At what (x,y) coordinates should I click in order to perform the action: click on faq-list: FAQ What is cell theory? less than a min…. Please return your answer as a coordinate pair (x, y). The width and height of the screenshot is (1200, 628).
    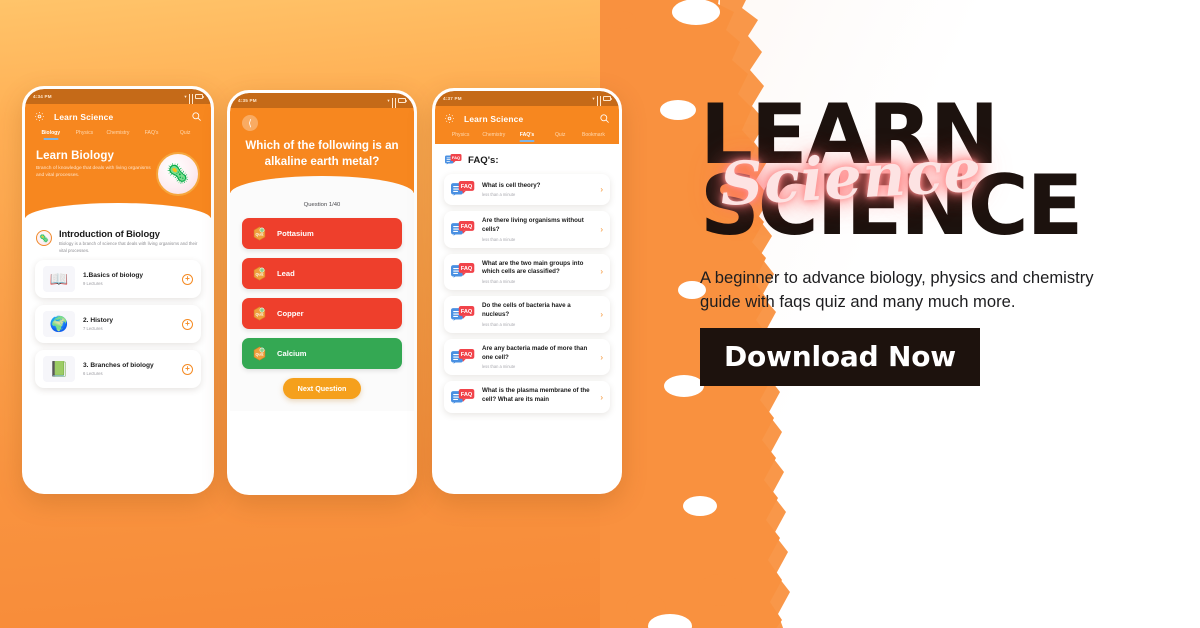
    Looking at the image, I should click on (527, 293).